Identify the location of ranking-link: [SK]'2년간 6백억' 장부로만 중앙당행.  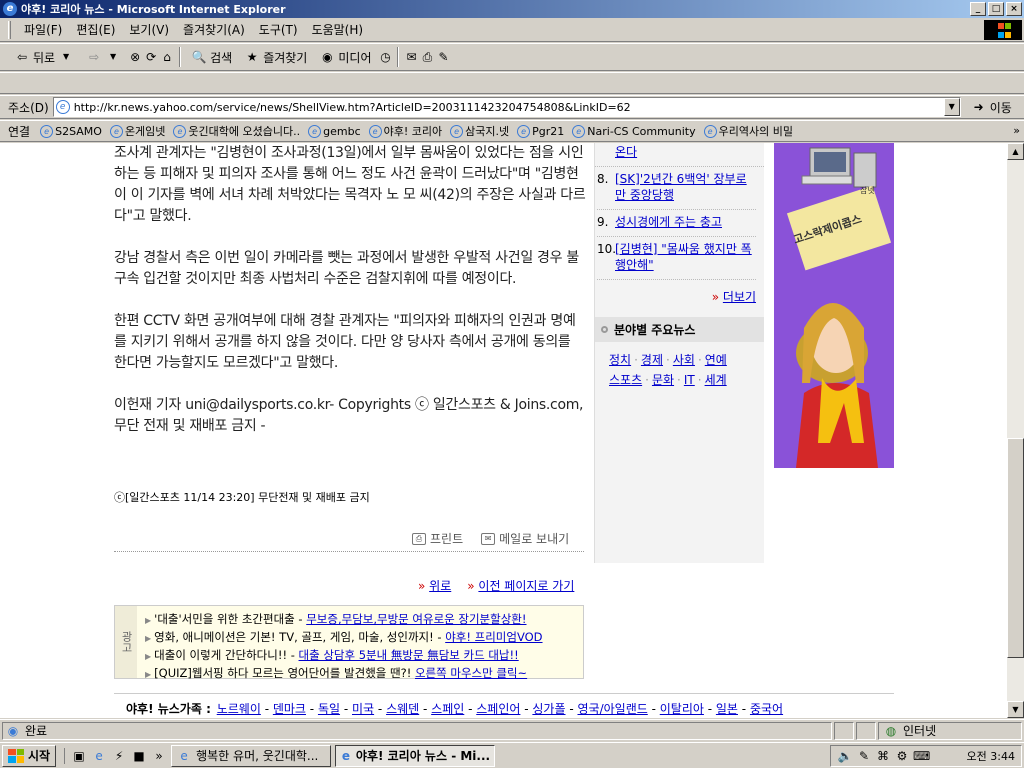
(685, 187).